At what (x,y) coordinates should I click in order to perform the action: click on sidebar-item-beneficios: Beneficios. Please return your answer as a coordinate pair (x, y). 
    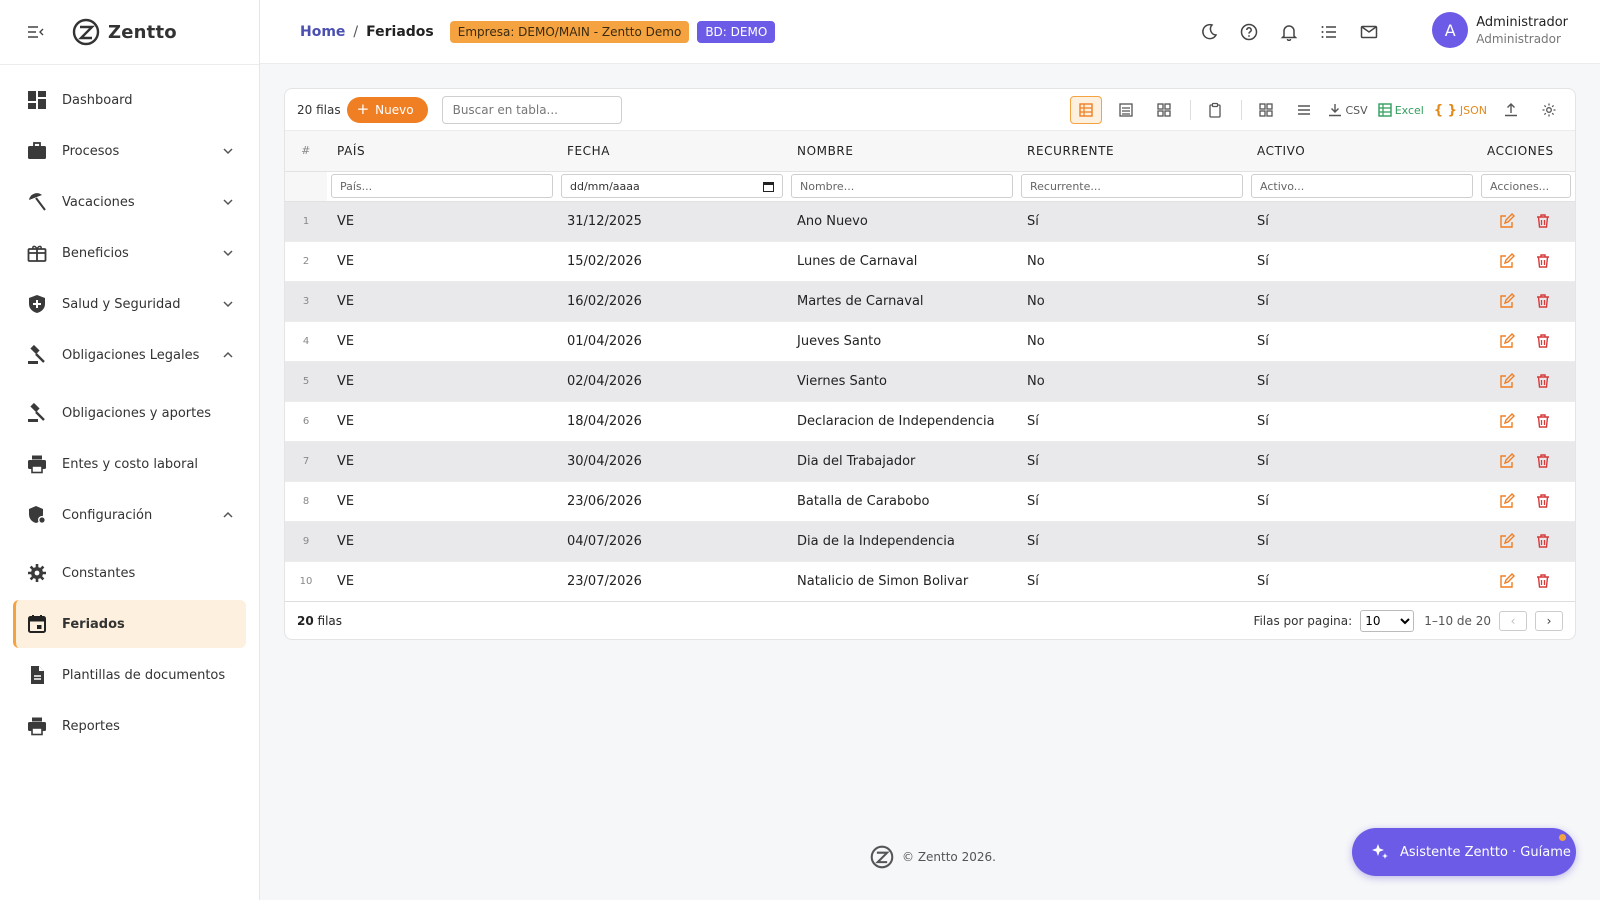
    Looking at the image, I should click on (129, 253).